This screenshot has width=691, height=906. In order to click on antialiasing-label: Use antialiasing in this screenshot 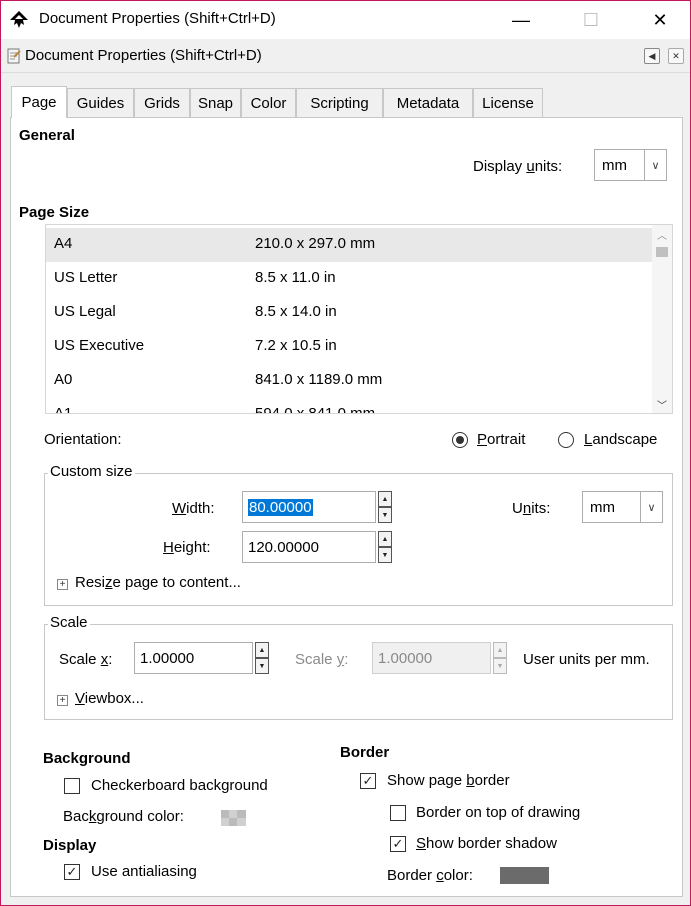, I will do `click(144, 871)`.